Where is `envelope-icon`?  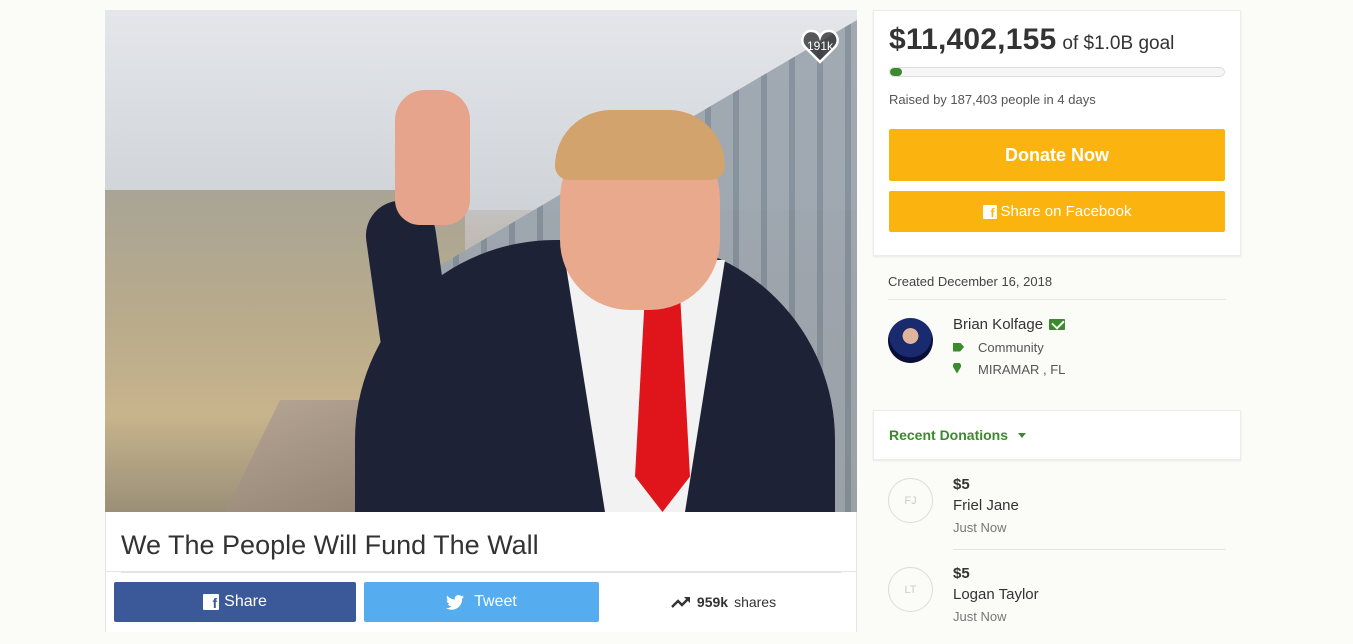 envelope-icon is located at coordinates (1057, 324).